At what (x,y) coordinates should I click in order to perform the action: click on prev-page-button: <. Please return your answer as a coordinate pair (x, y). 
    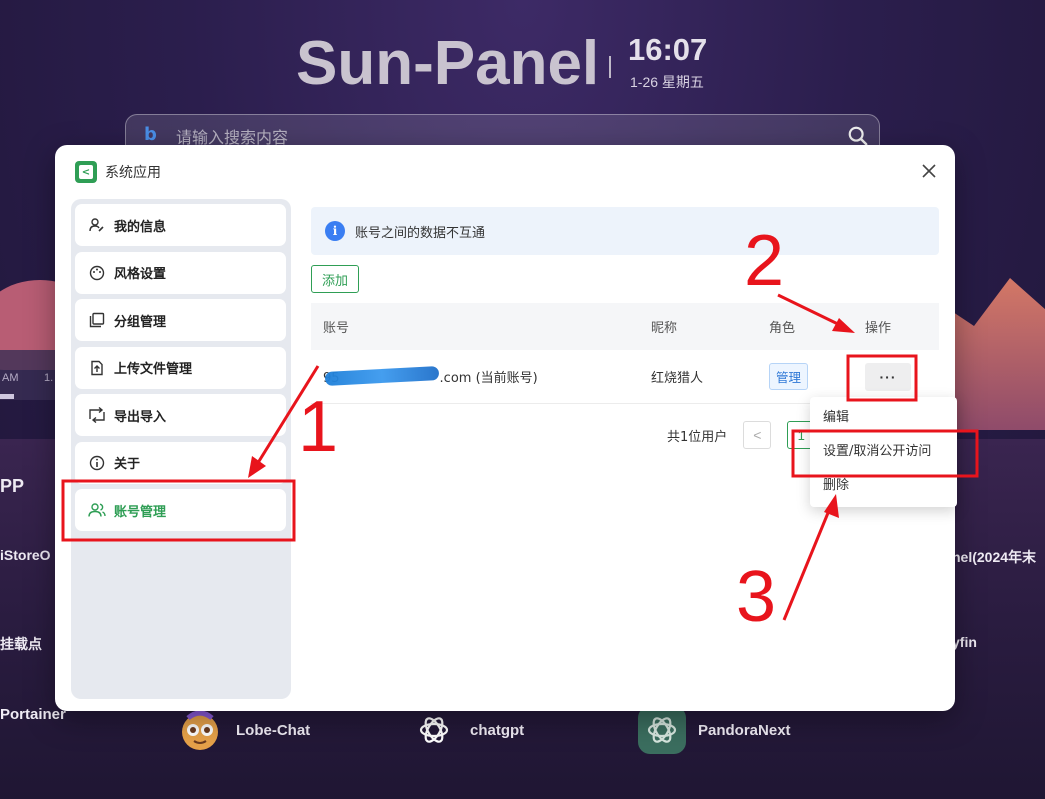
    Looking at the image, I should click on (757, 435).